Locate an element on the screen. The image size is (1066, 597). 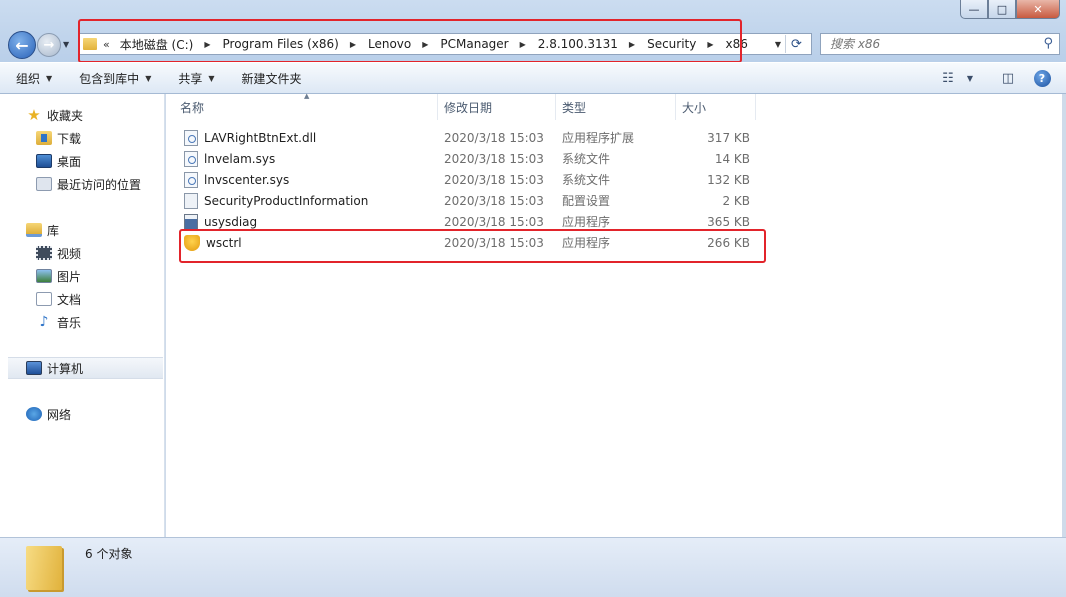
breadcrumb-version: 2.8.100.3131 is located at coordinates (578, 44).